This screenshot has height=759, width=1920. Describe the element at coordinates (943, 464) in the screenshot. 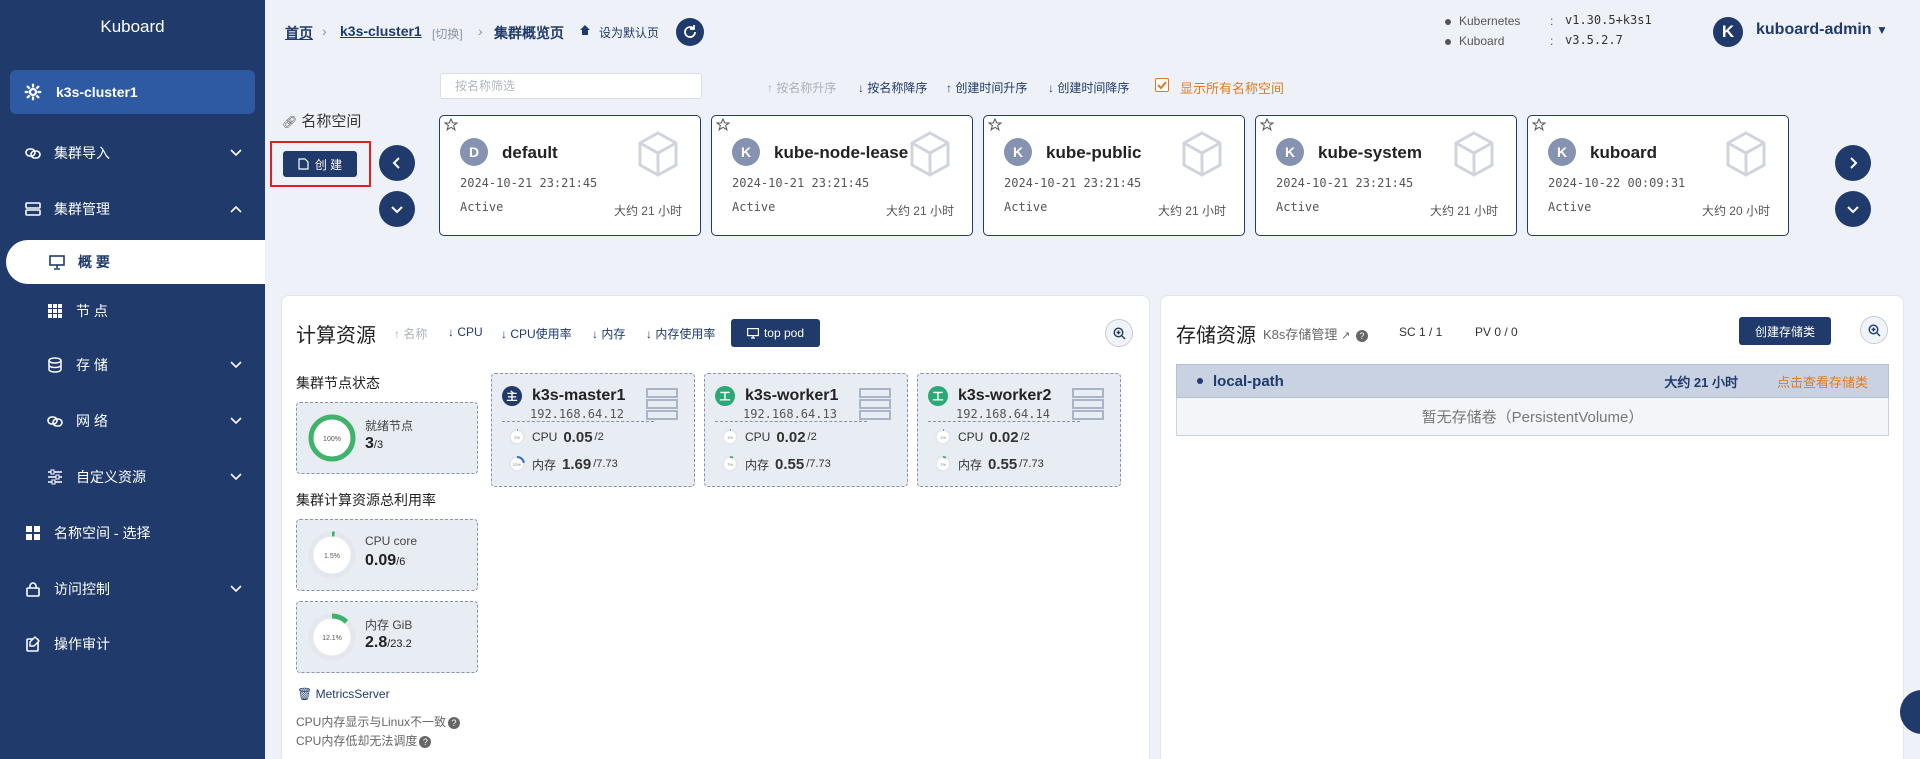

I see `node-mem-ring: 7%` at that location.